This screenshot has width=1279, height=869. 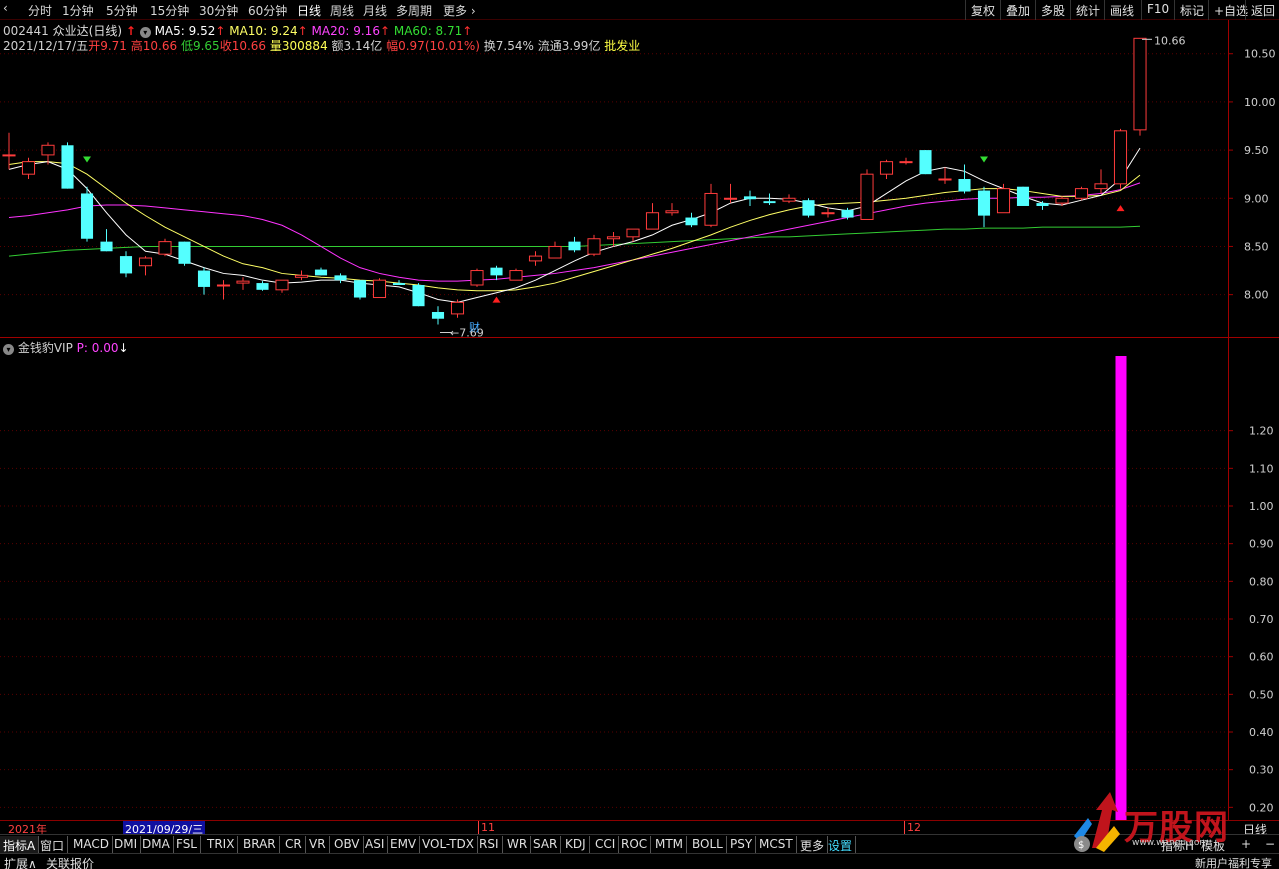 What do you see at coordinates (576, 844) in the screenshot?
I see `indicator-tab-17: KDJ` at bounding box center [576, 844].